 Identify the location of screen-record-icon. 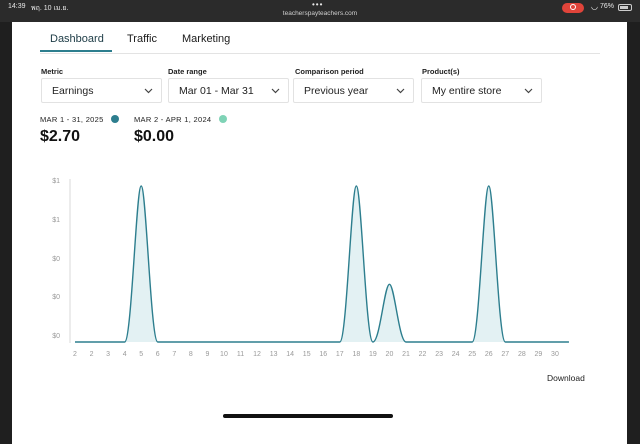
(573, 8).